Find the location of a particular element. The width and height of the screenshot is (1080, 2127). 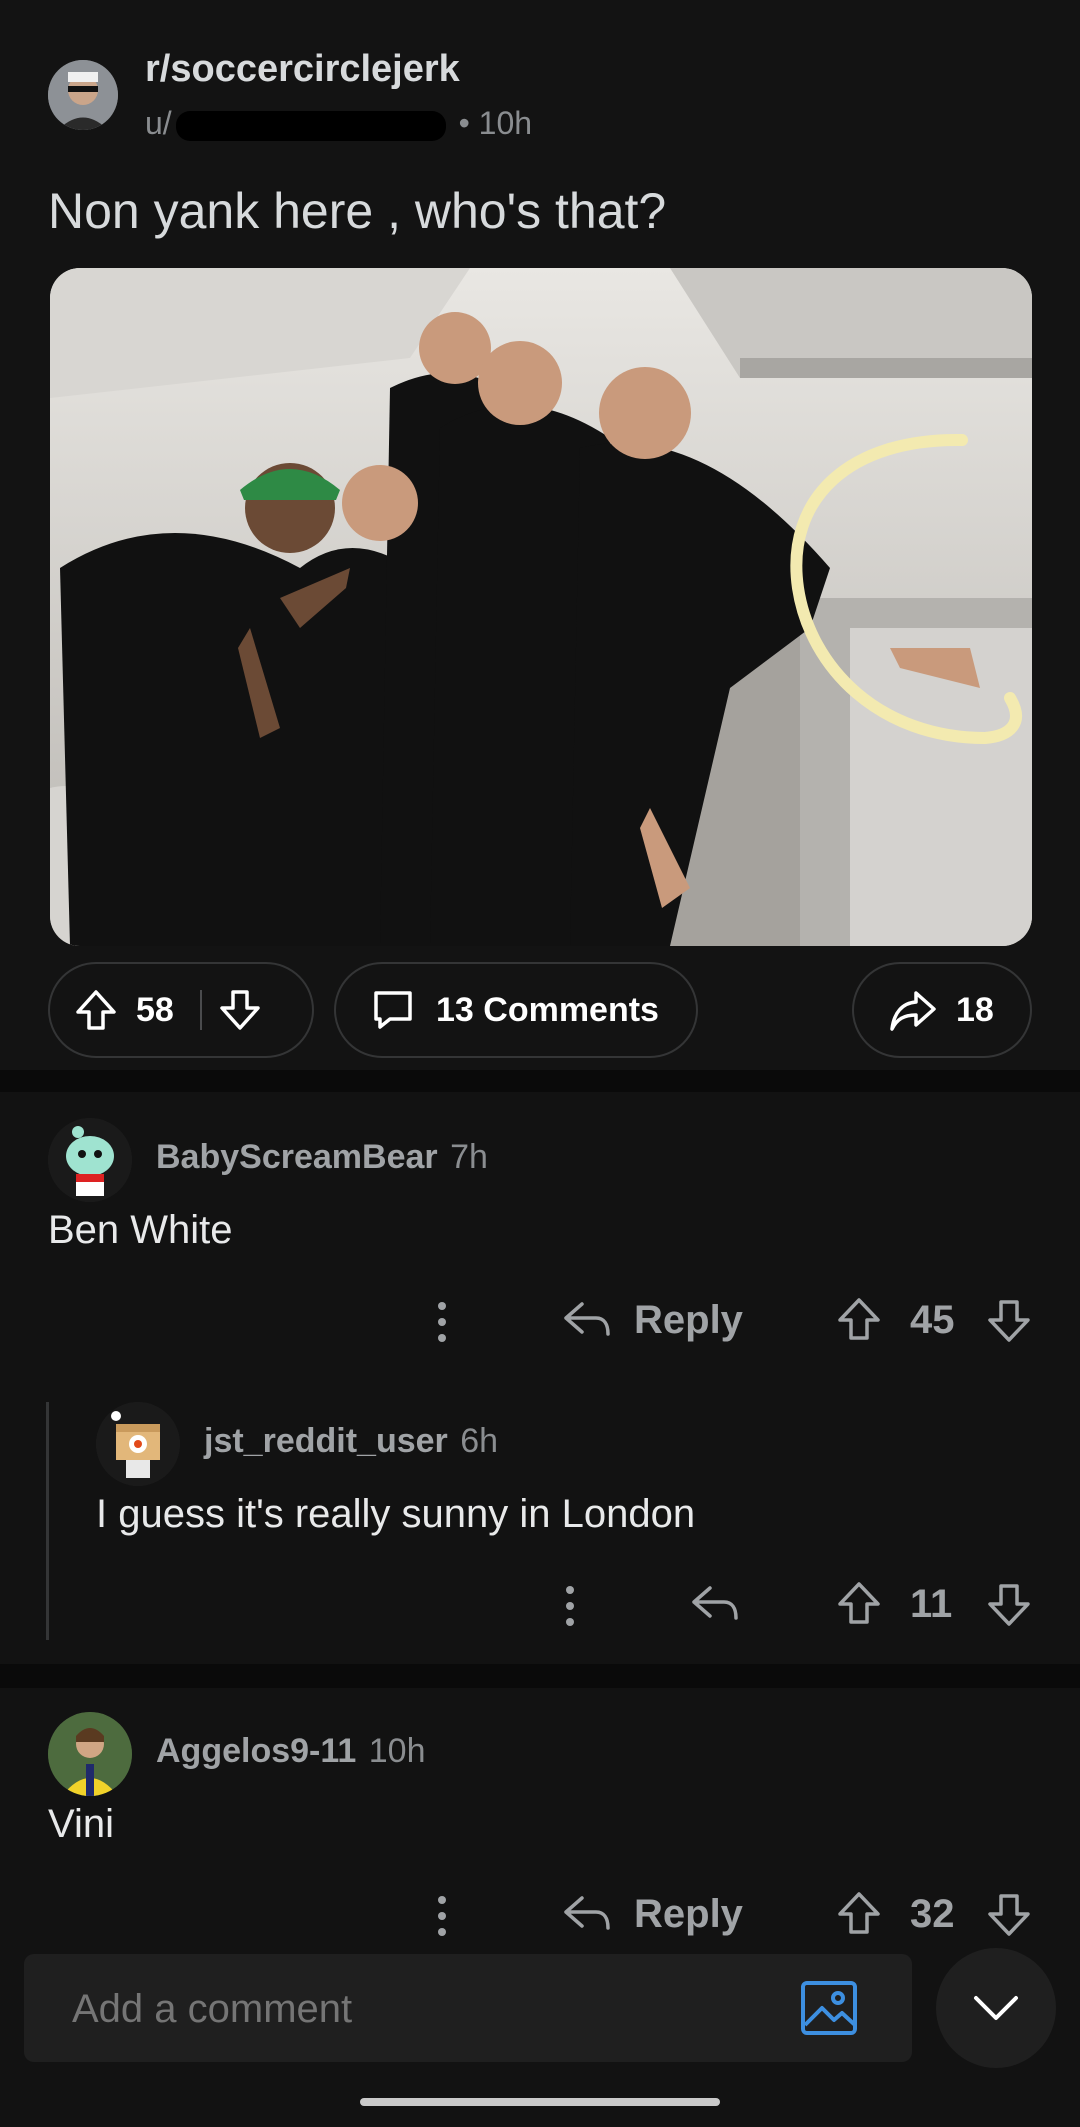

comments-count-label: 13 Comments is located at coordinates (547, 1009).